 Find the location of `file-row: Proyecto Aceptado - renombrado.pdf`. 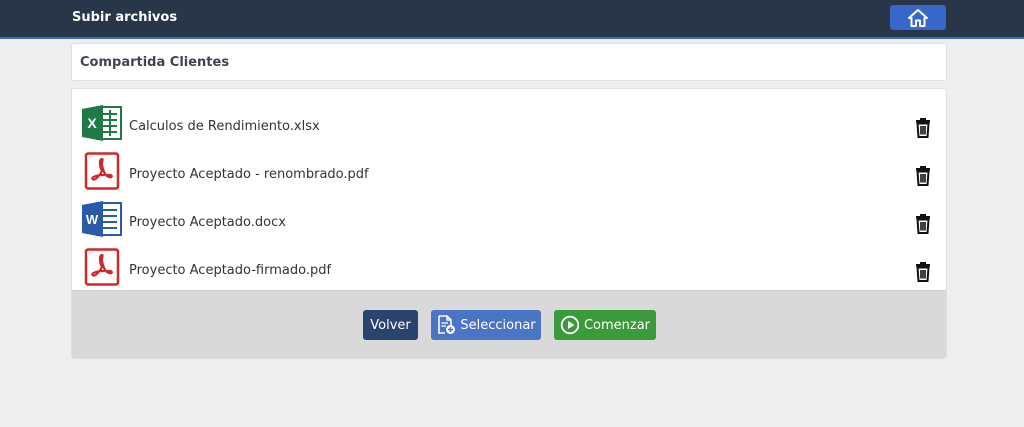

file-row: Proyecto Aceptado - renombrado.pdf is located at coordinates (509, 168).